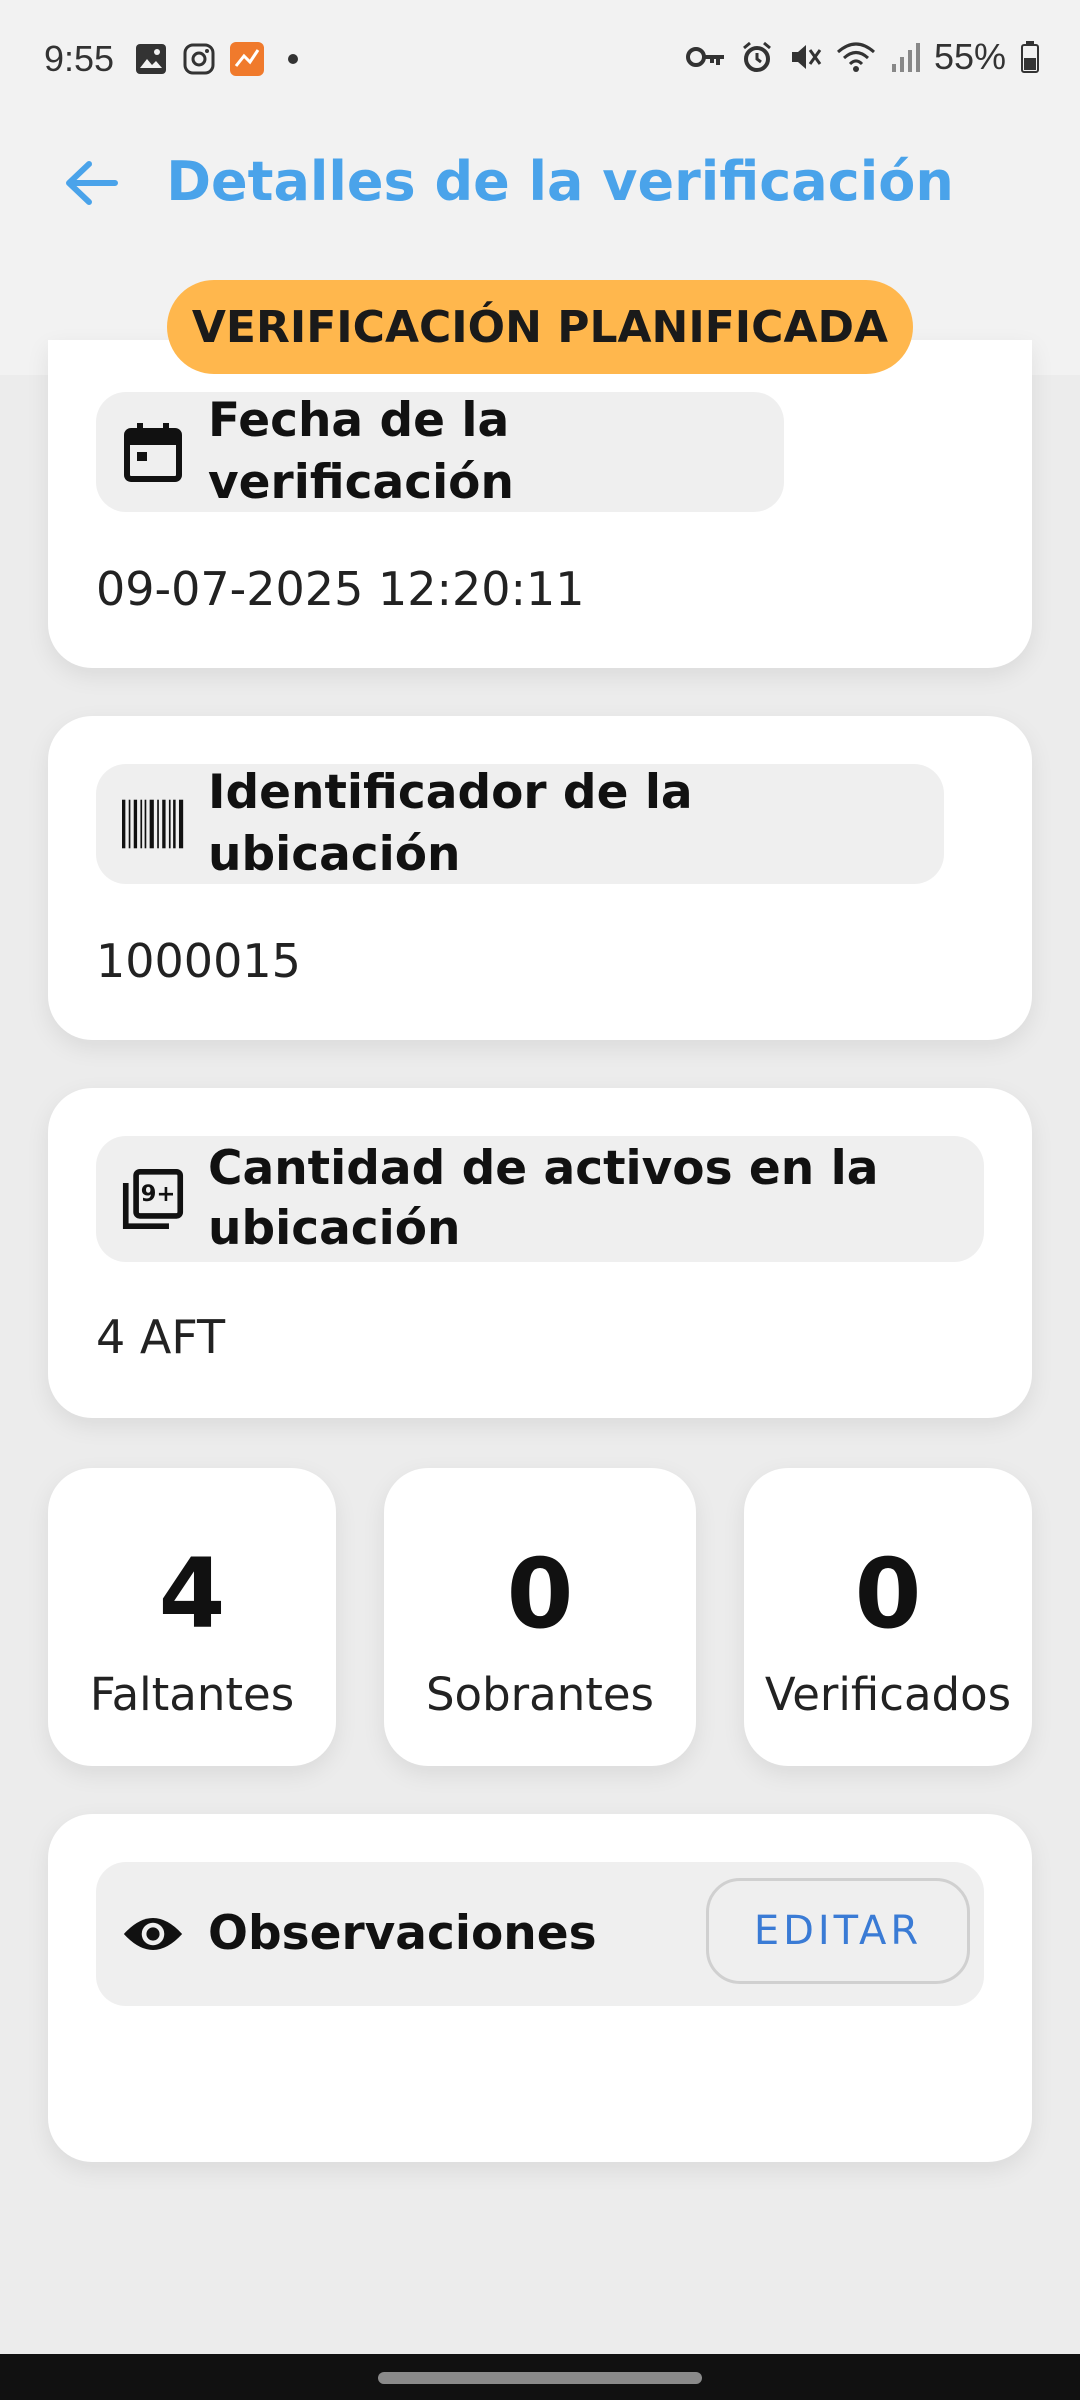 This screenshot has width=1080, height=2400. What do you see at coordinates (560, 181) in the screenshot?
I see `page-title: Detalles de la verificación` at bounding box center [560, 181].